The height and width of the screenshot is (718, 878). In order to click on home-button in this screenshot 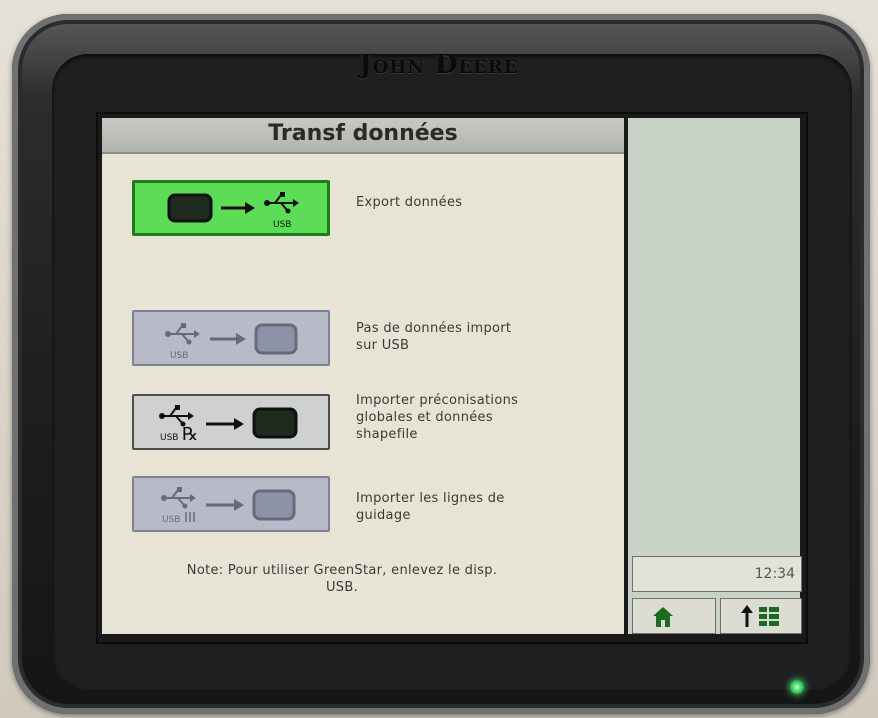, I will do `click(674, 616)`.